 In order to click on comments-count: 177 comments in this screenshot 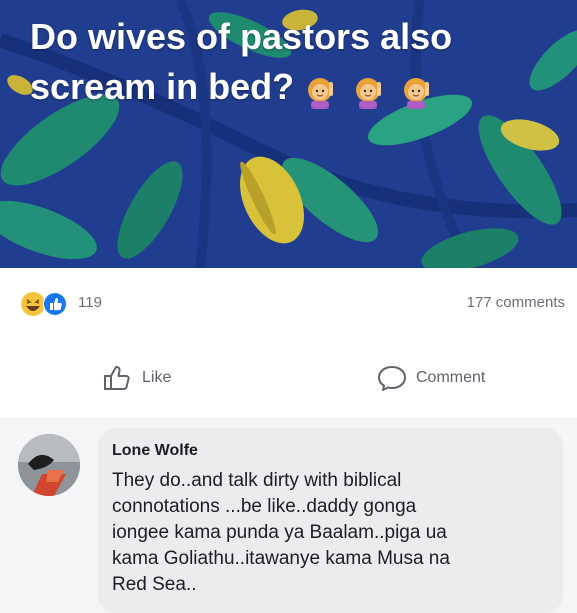, I will do `click(516, 302)`.